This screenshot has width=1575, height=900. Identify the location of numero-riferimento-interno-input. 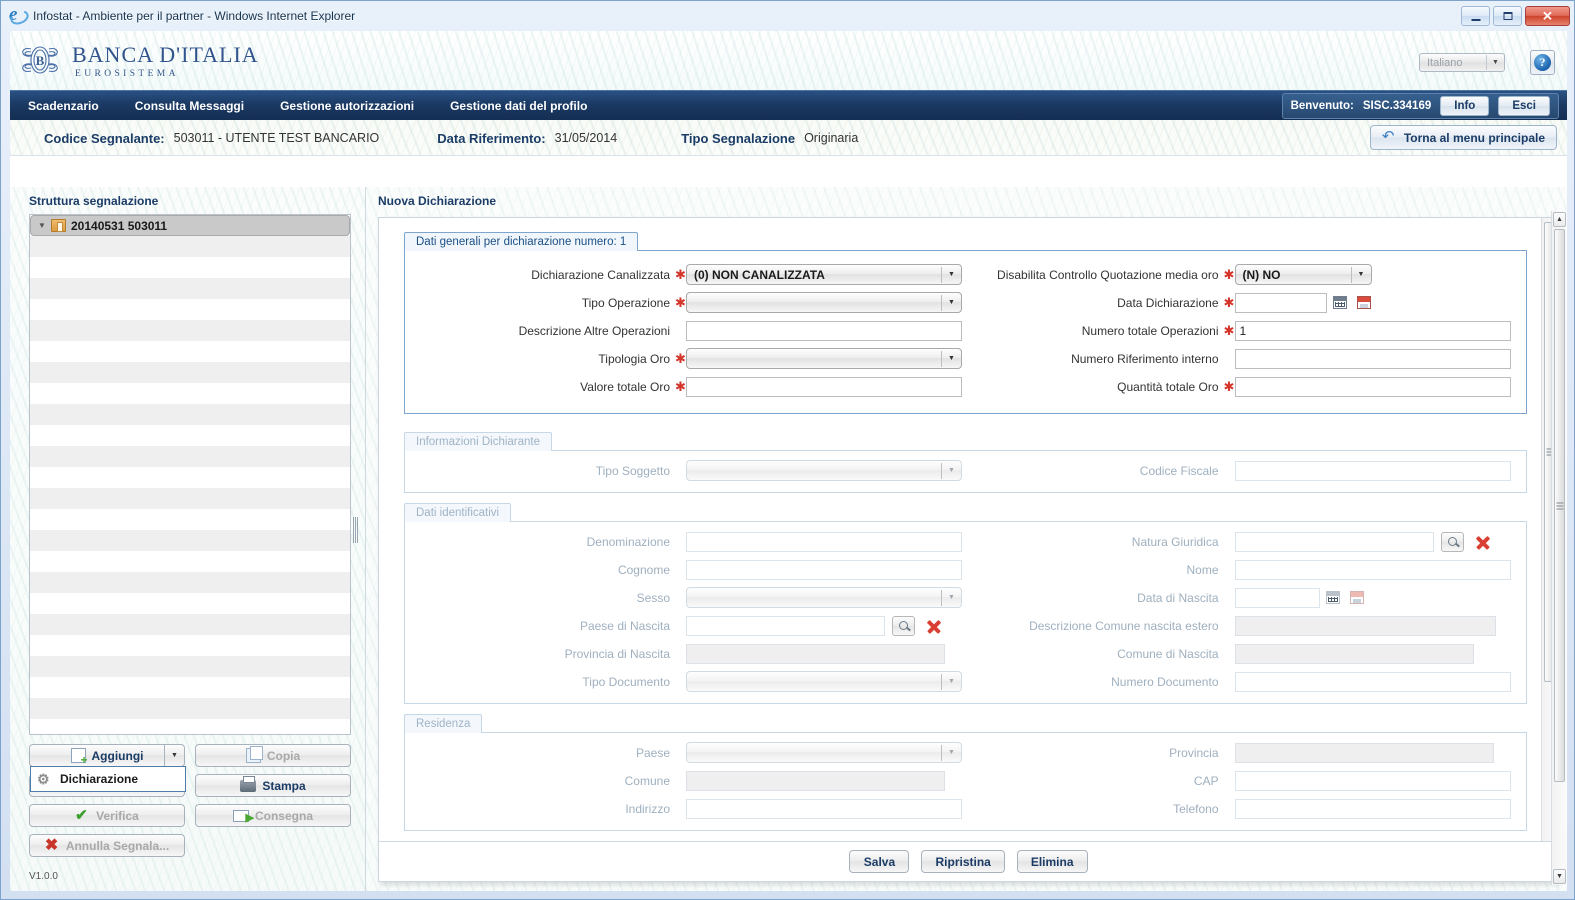
(1372, 358).